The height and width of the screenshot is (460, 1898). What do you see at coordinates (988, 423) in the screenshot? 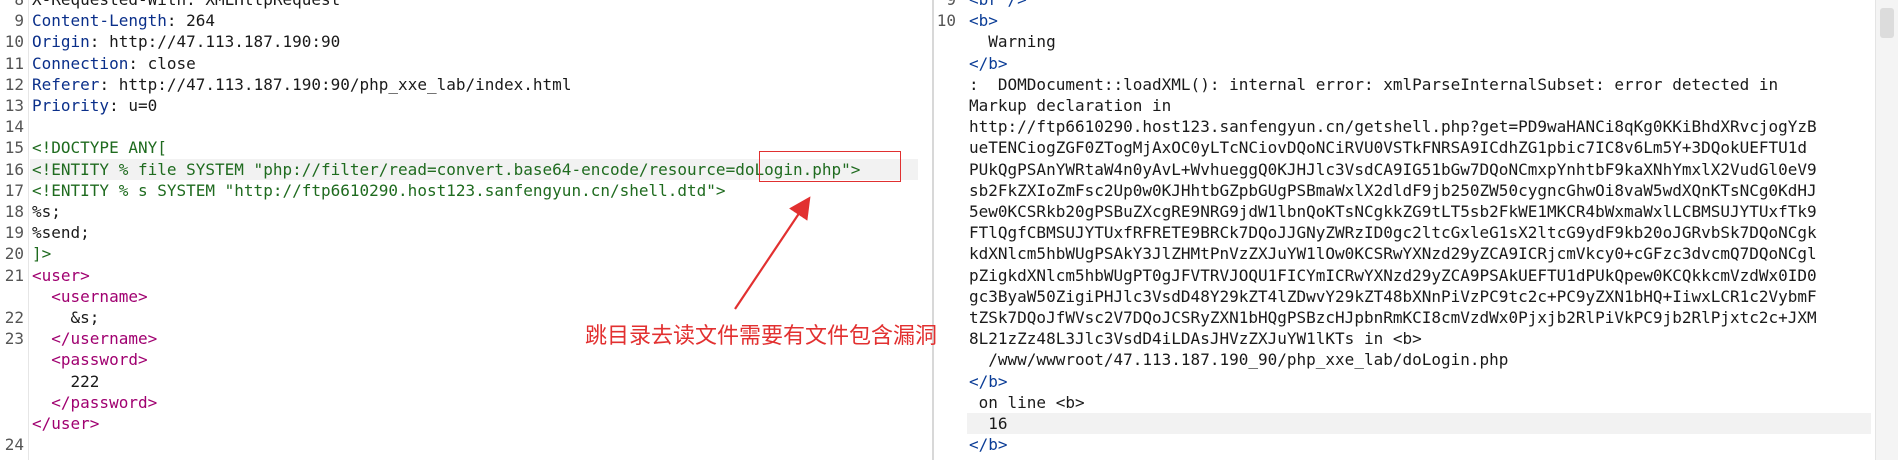
I see `response-line: 16` at bounding box center [988, 423].